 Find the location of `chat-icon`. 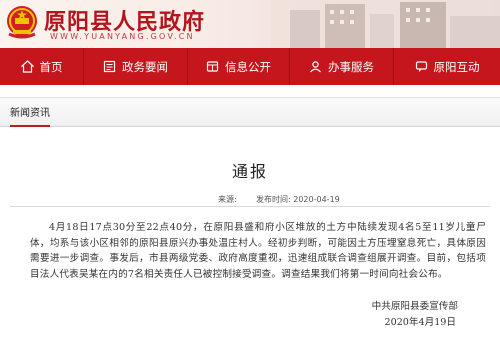

chat-icon is located at coordinates (421, 66).